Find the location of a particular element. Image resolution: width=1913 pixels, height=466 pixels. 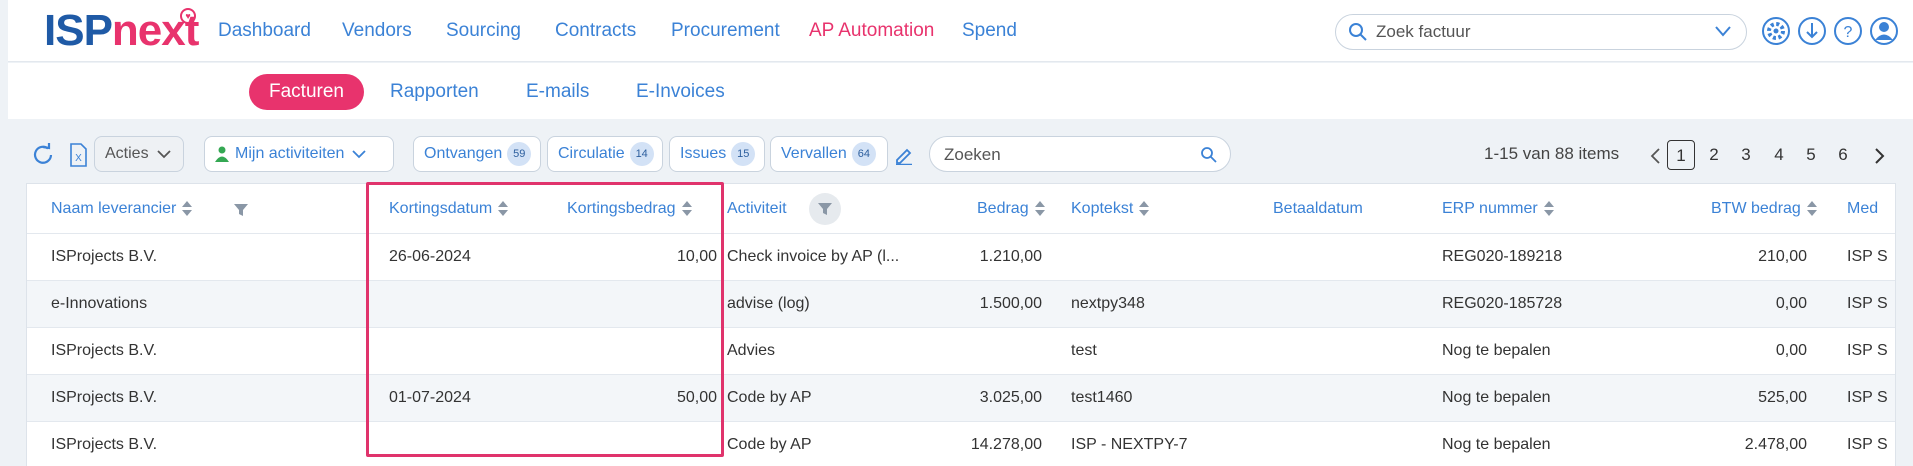

page-4: 4 is located at coordinates (1779, 155).